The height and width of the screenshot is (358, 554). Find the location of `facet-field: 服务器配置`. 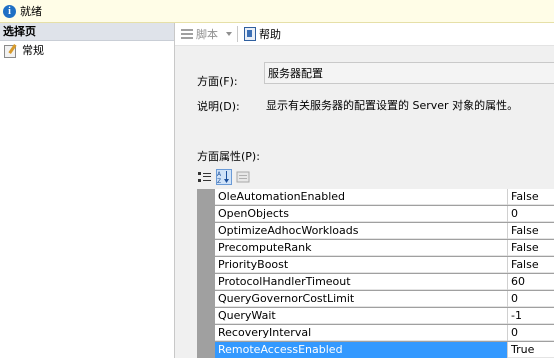

facet-field: 服务器配置 is located at coordinates (409, 73).